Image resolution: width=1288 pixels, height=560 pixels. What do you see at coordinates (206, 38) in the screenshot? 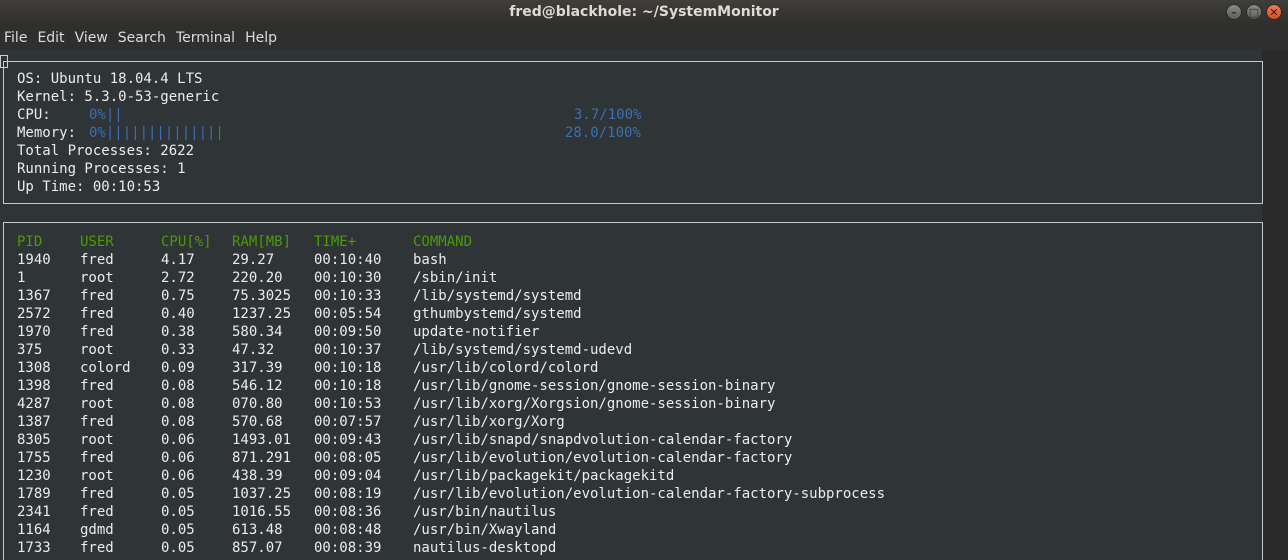
I see `menu-terminal: Terminal` at bounding box center [206, 38].